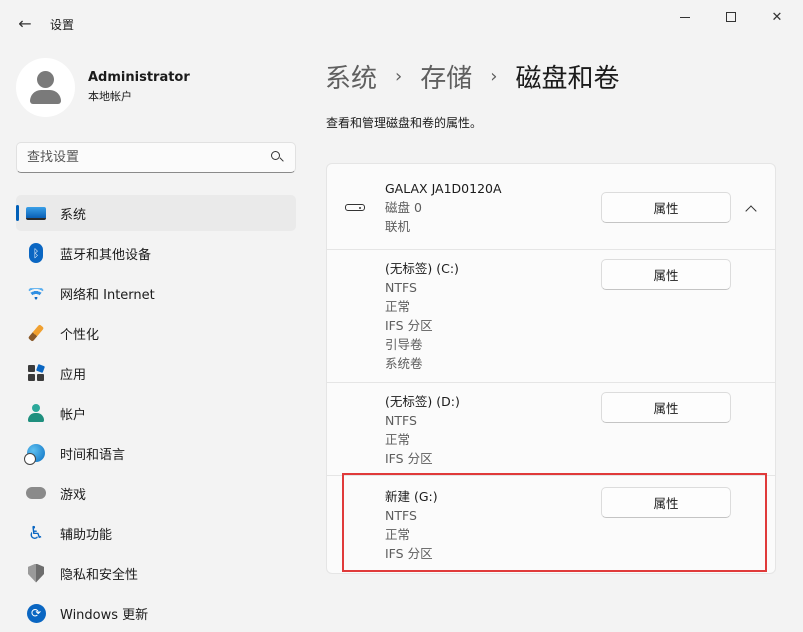 The height and width of the screenshot is (632, 803). Describe the element at coordinates (107, 295) in the screenshot. I see `sidebar-item-label: 网络和 Internet` at that location.